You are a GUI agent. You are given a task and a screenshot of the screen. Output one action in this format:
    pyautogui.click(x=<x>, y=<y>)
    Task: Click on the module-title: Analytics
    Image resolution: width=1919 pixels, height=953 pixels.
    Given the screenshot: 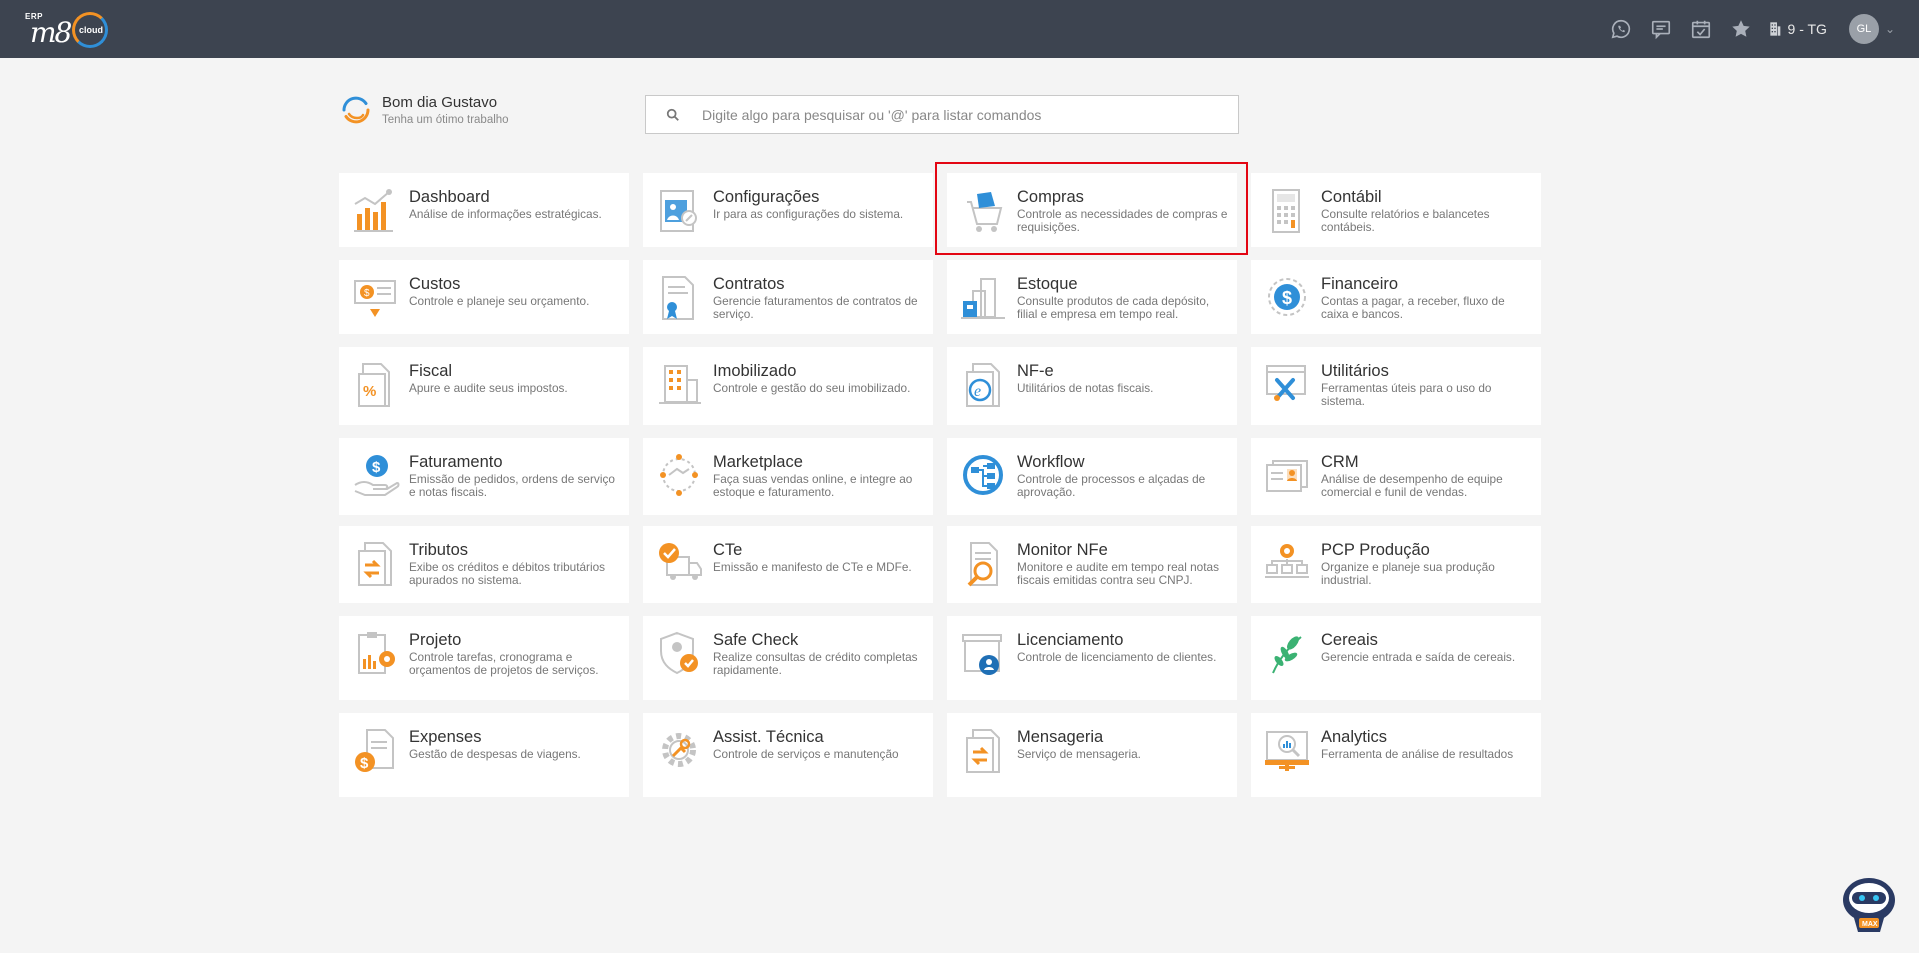 What is the action you would take?
    pyautogui.click(x=1354, y=737)
    